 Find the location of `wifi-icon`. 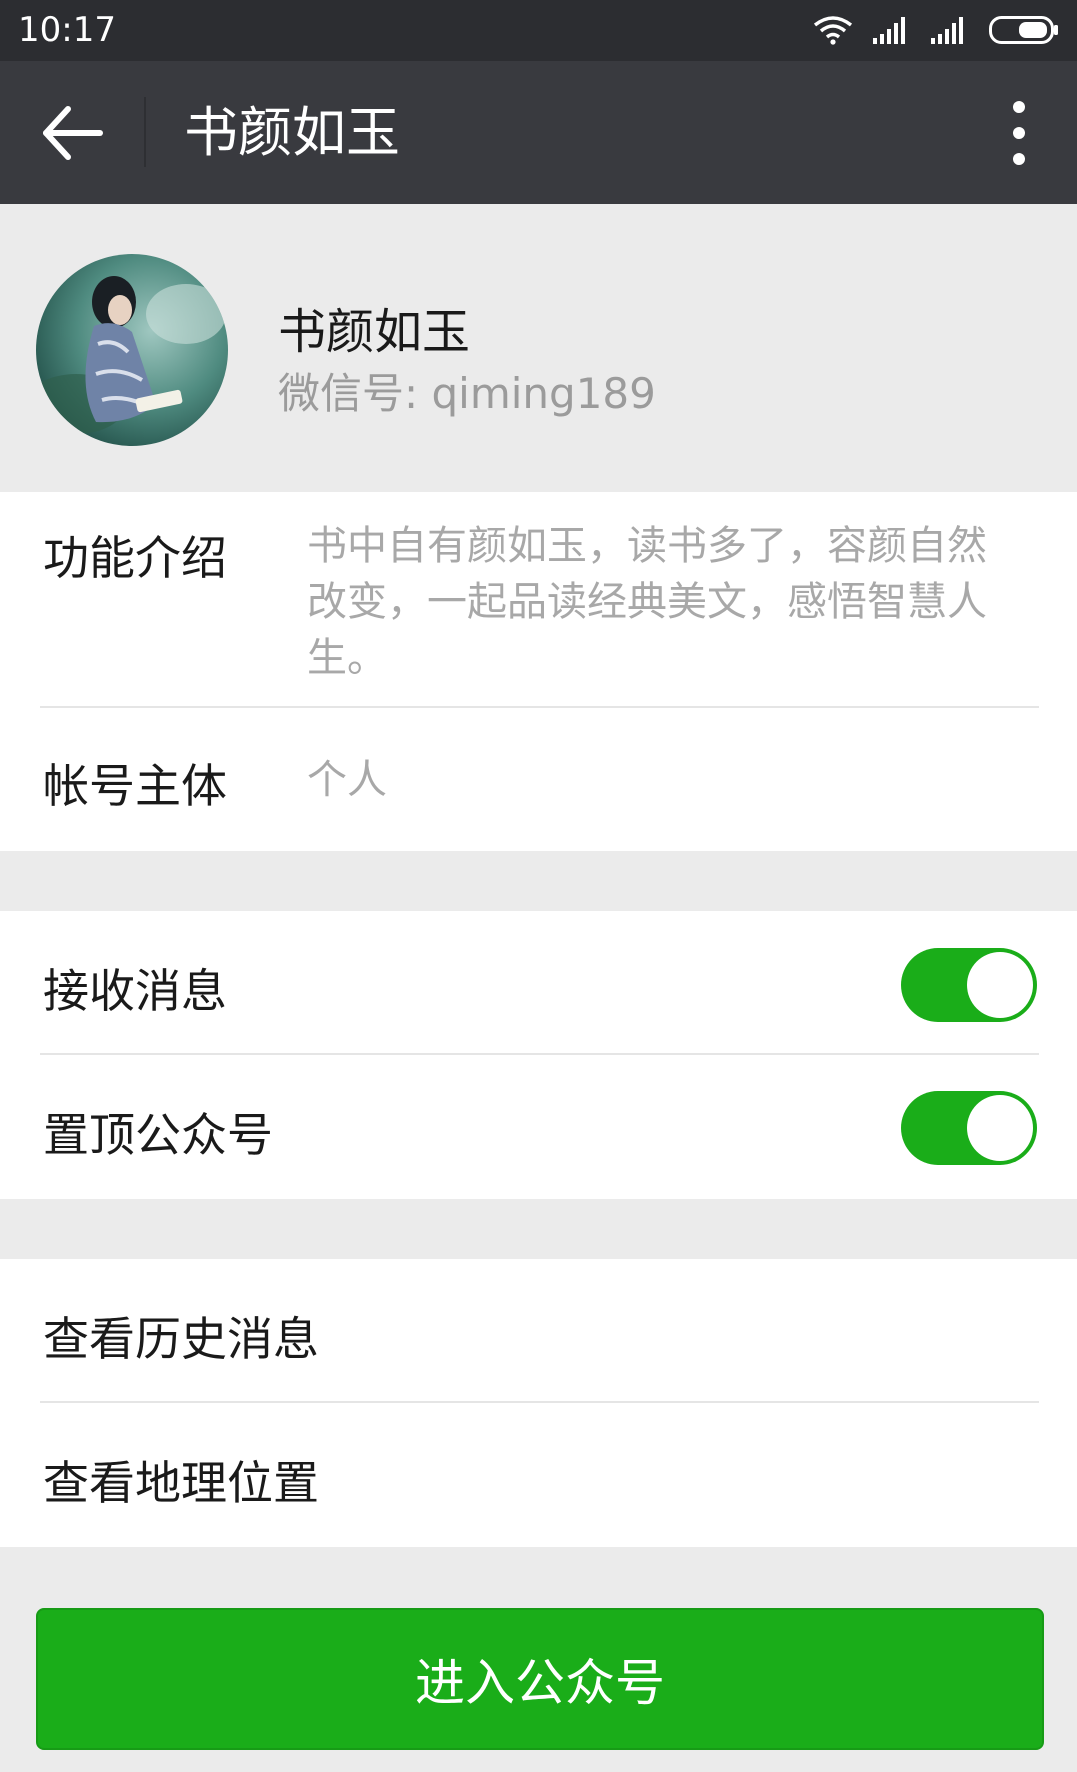

wifi-icon is located at coordinates (833, 30).